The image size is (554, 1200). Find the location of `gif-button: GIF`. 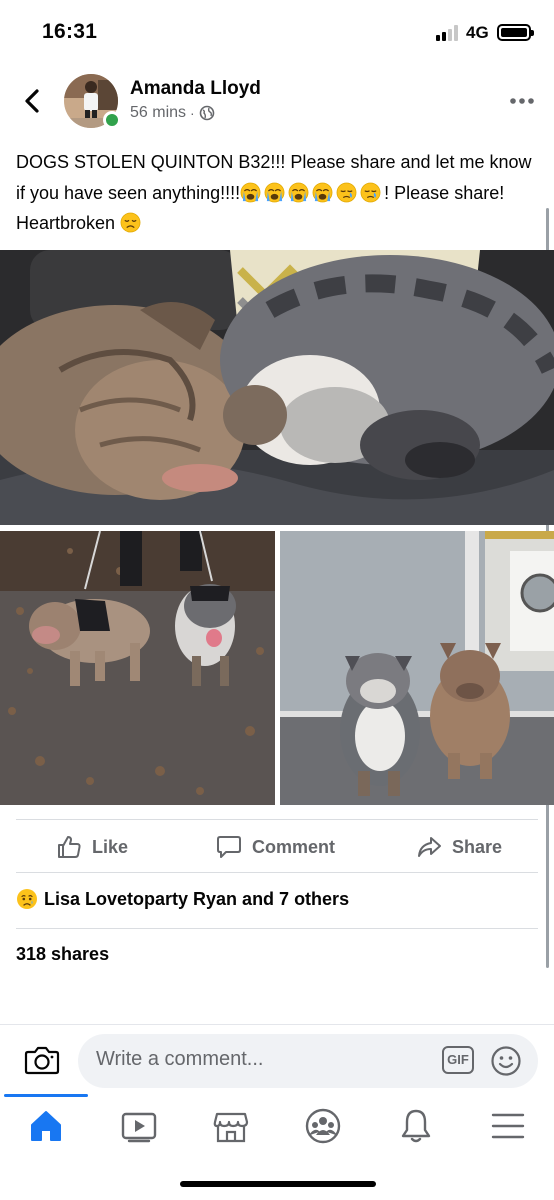

gif-button: GIF is located at coordinates (458, 1060).